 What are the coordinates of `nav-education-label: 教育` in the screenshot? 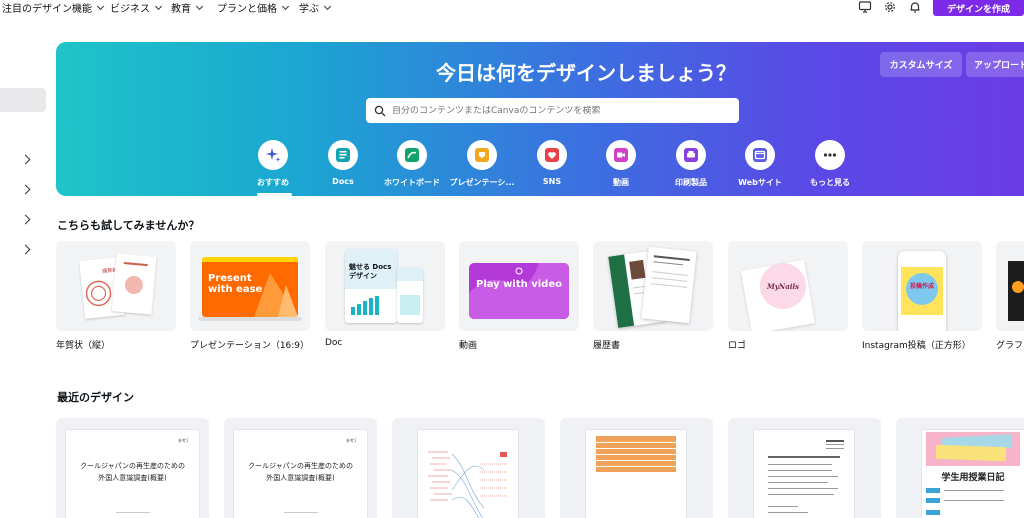 It's located at (181, 9).